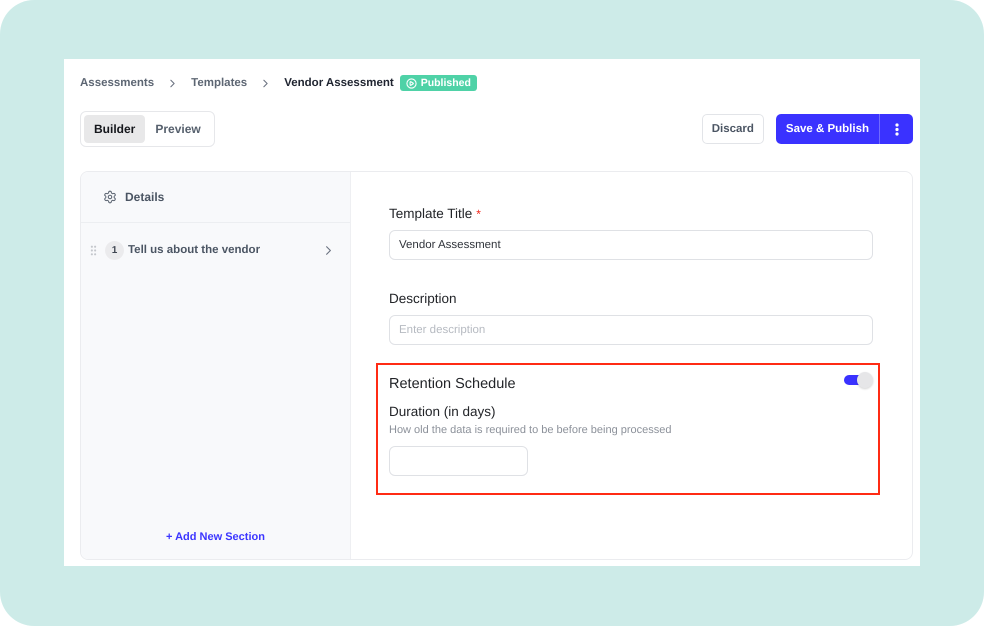  I want to click on more-icon, so click(896, 129).